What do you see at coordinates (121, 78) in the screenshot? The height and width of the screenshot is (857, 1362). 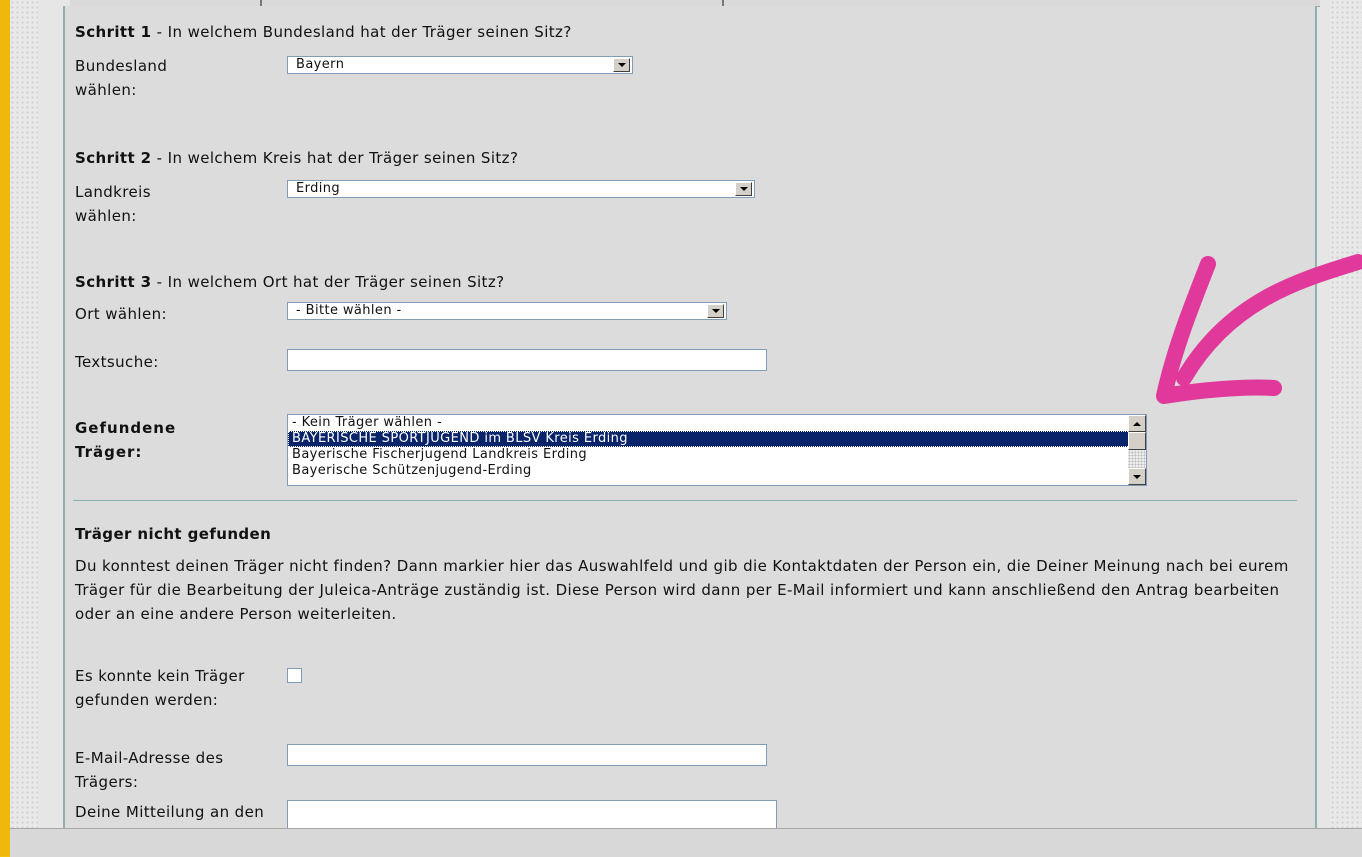 I see `bundesland-label: Bundesland wählen:` at bounding box center [121, 78].